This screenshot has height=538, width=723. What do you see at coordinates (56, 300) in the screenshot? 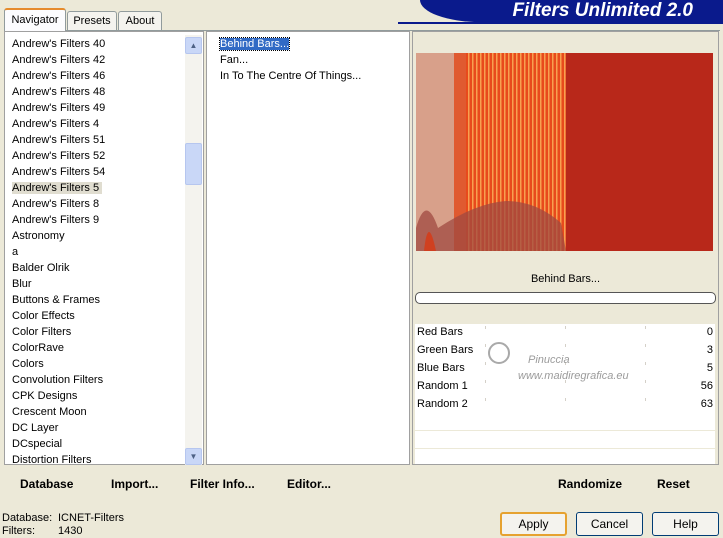
I see `category-item-label: Buttons & Frames` at bounding box center [56, 300].